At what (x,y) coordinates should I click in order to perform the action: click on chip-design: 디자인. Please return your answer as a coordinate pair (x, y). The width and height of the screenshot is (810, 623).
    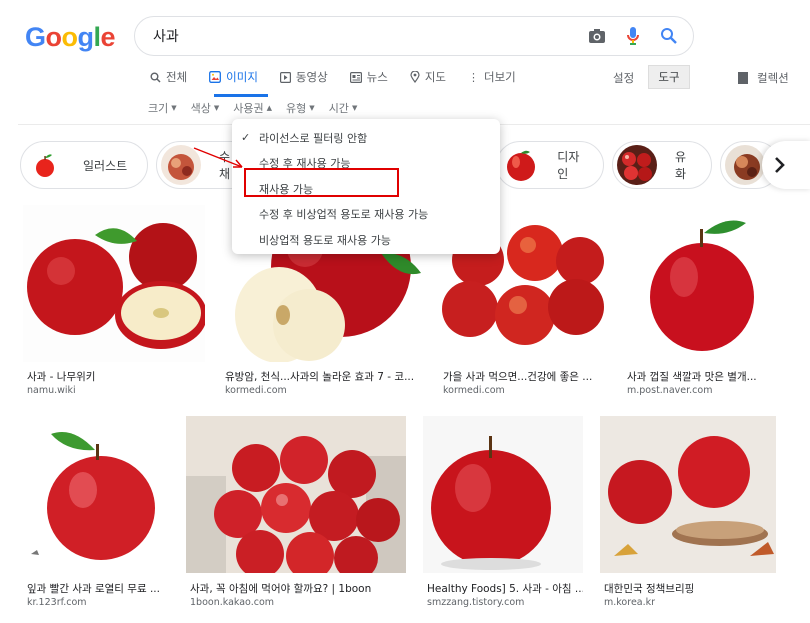
    Looking at the image, I should click on (550, 165).